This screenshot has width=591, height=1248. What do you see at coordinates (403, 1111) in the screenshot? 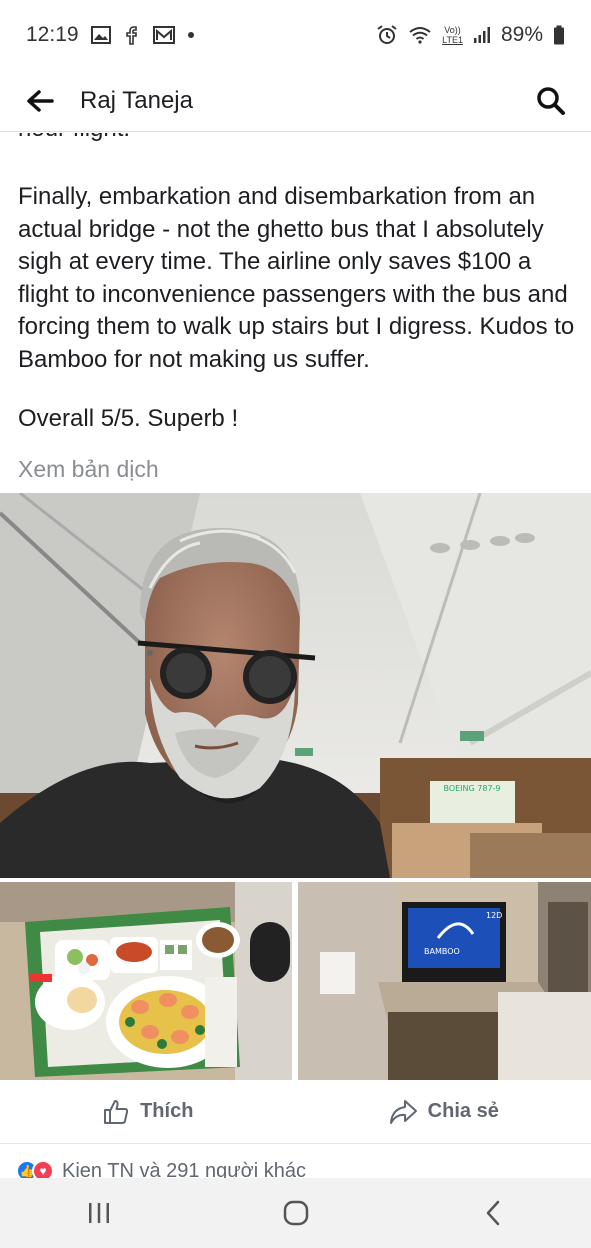
I see `share-arrow-icon` at bounding box center [403, 1111].